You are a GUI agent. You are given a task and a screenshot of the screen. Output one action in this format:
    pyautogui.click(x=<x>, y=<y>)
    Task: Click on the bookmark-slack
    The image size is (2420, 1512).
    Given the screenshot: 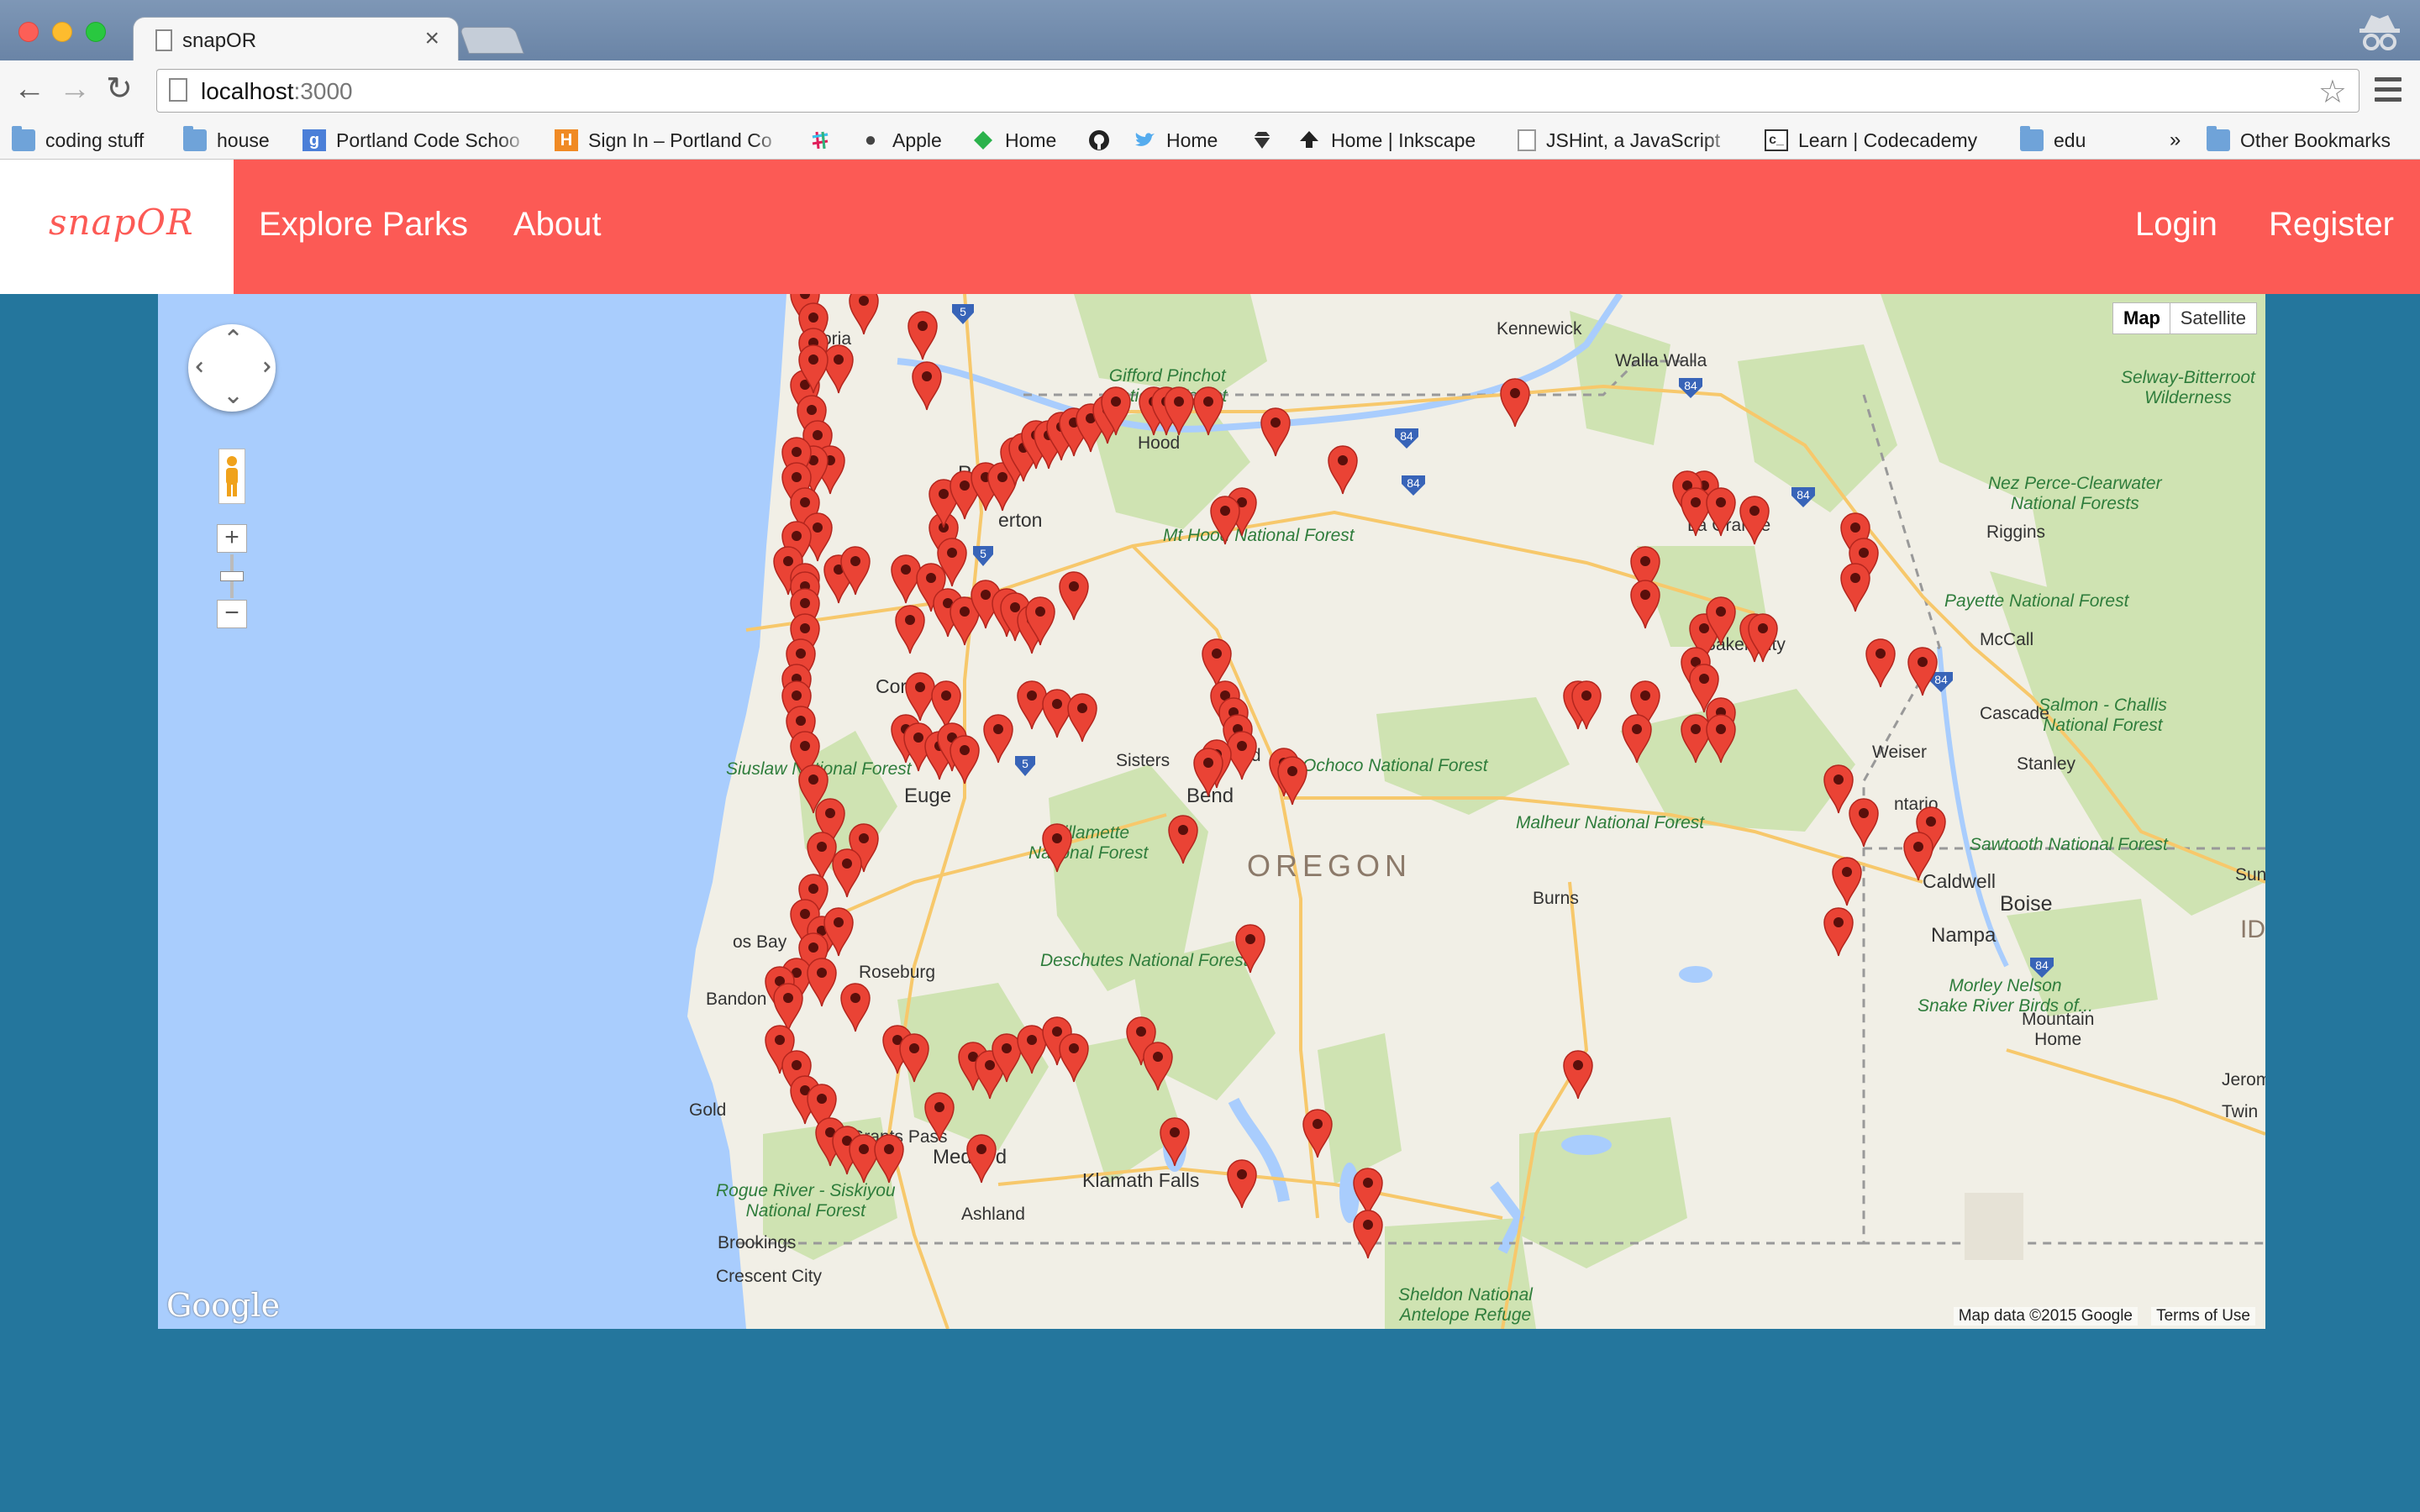 What is the action you would take?
    pyautogui.click(x=823, y=140)
    